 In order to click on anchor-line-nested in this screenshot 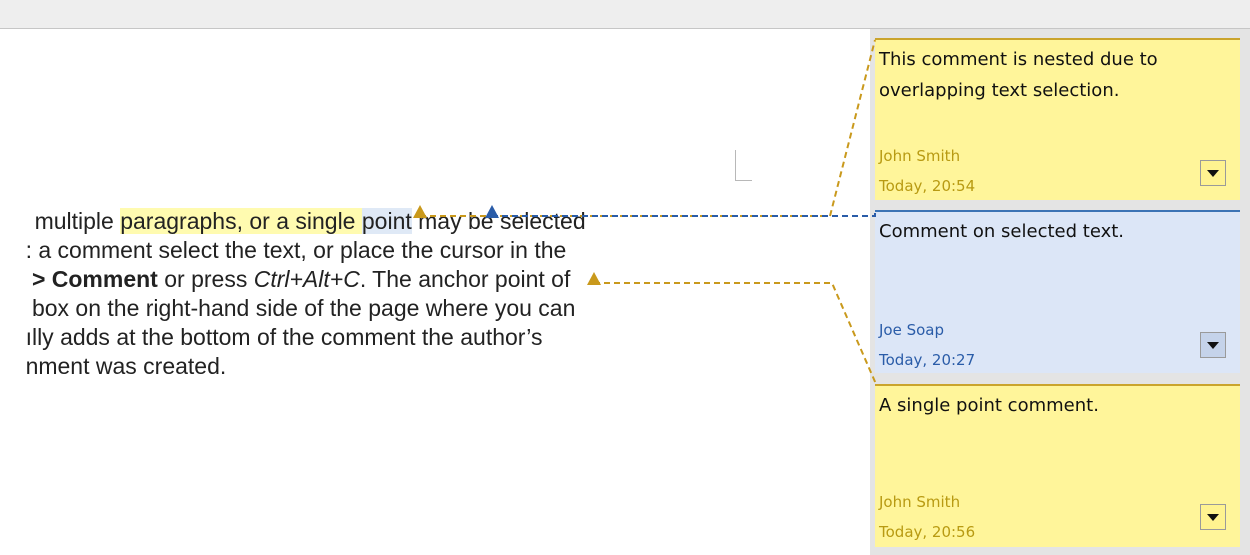, I will do `click(648, 128)`.